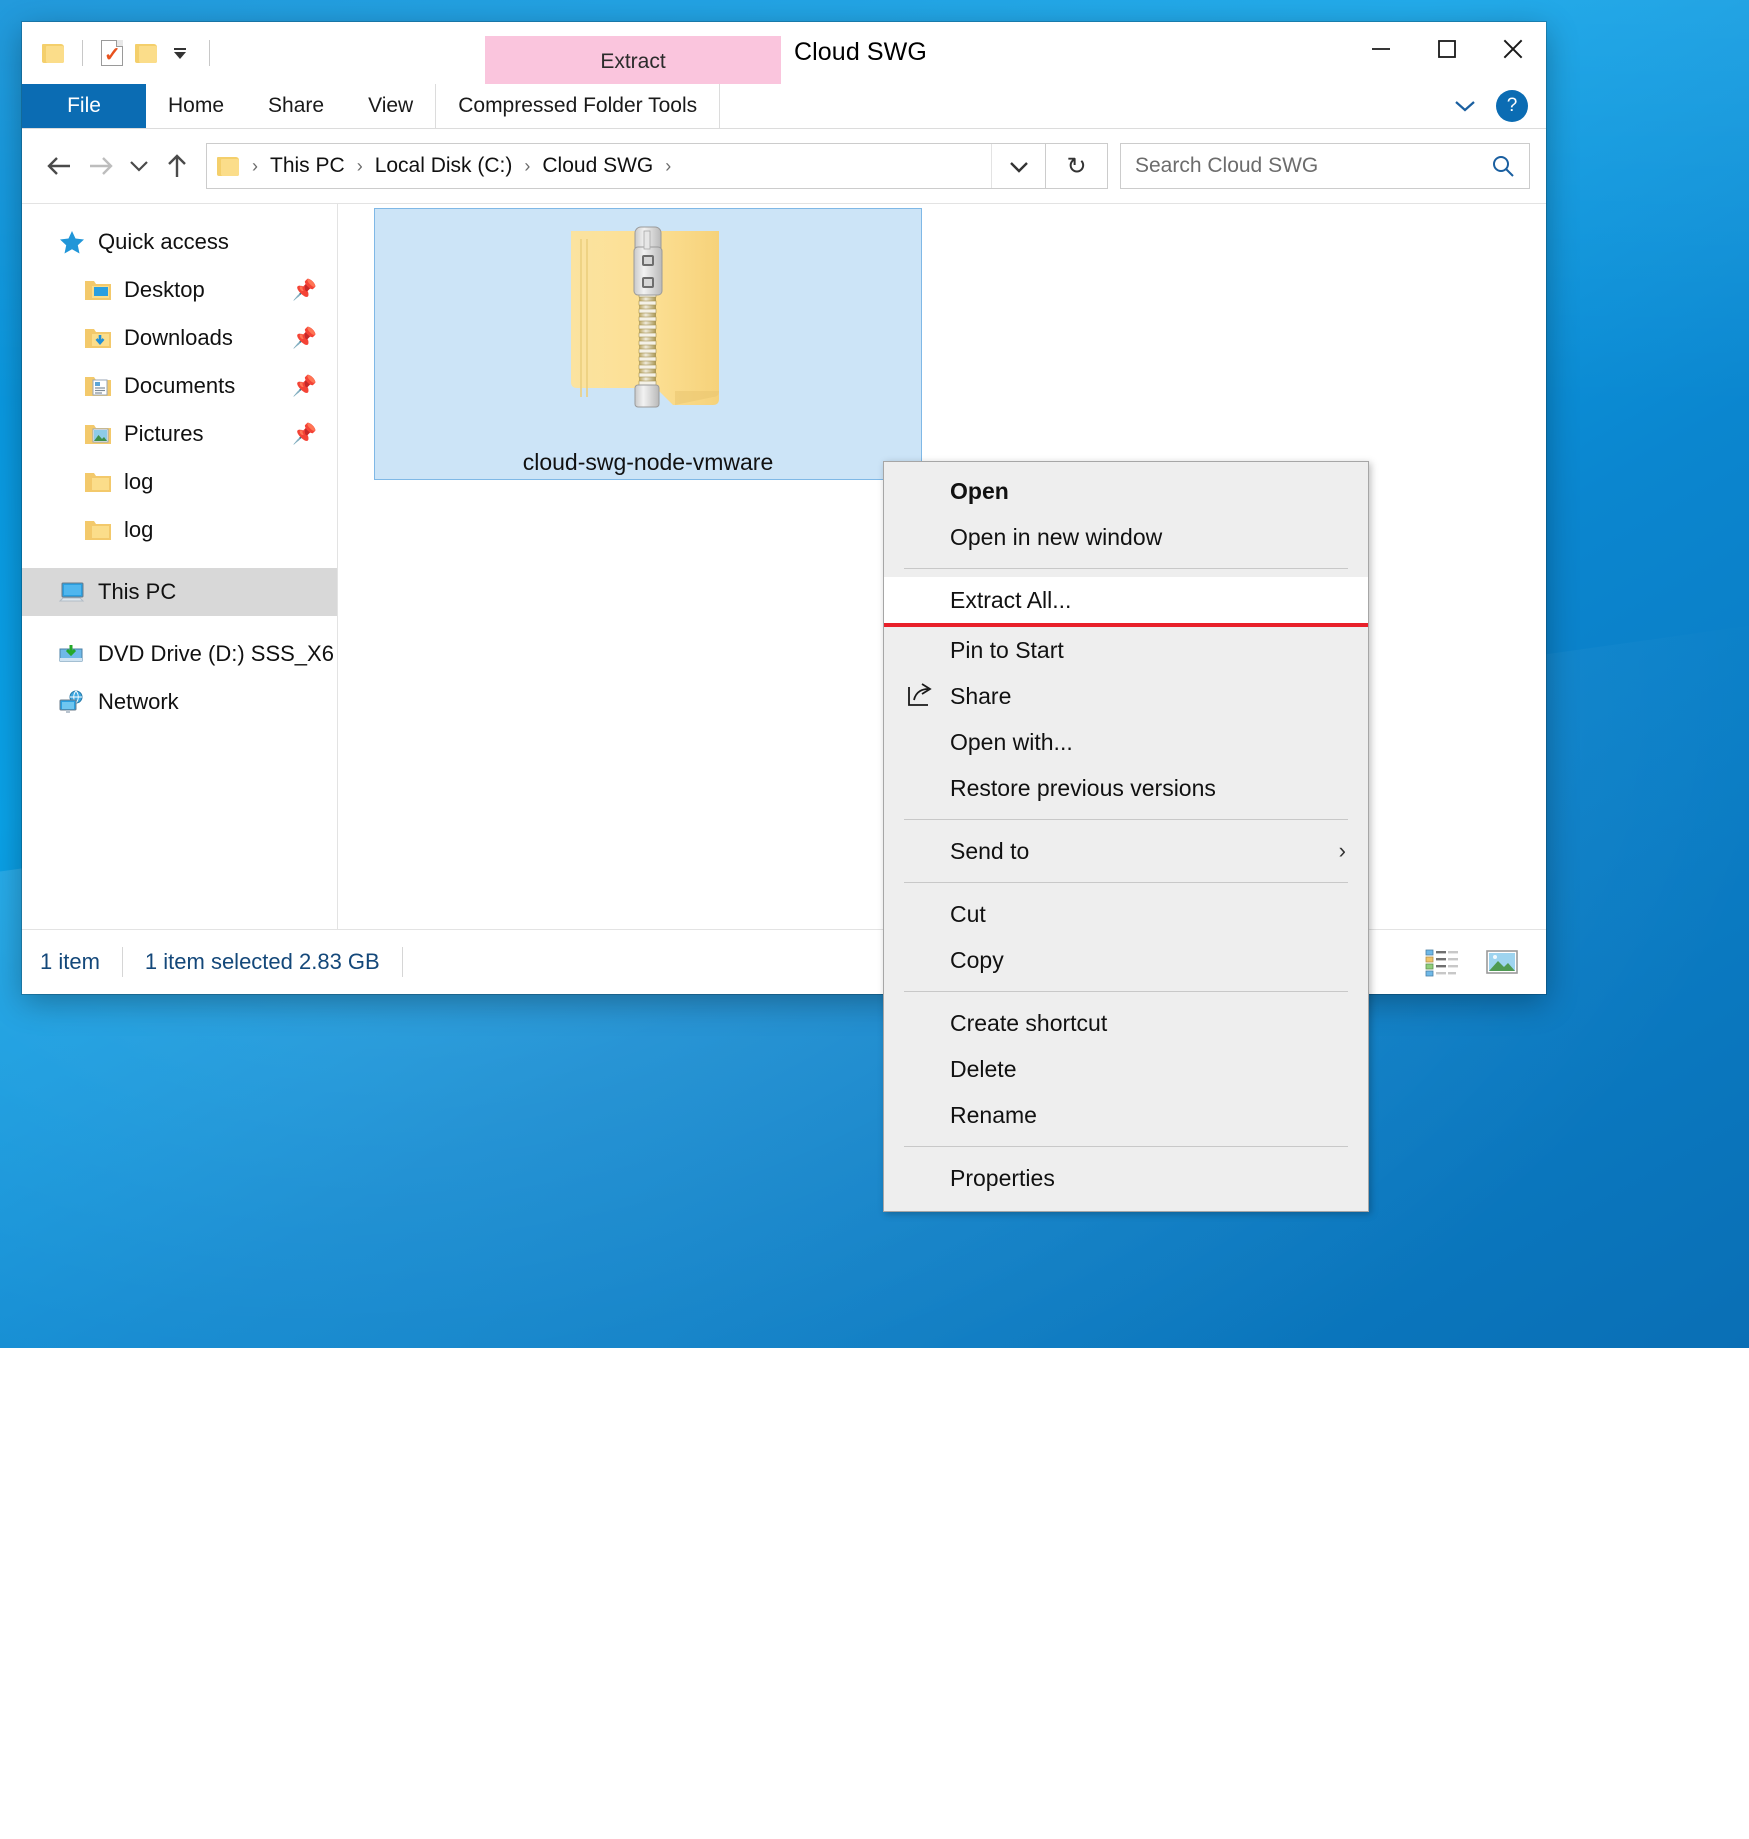  I want to click on window-controls, so click(1447, 49).